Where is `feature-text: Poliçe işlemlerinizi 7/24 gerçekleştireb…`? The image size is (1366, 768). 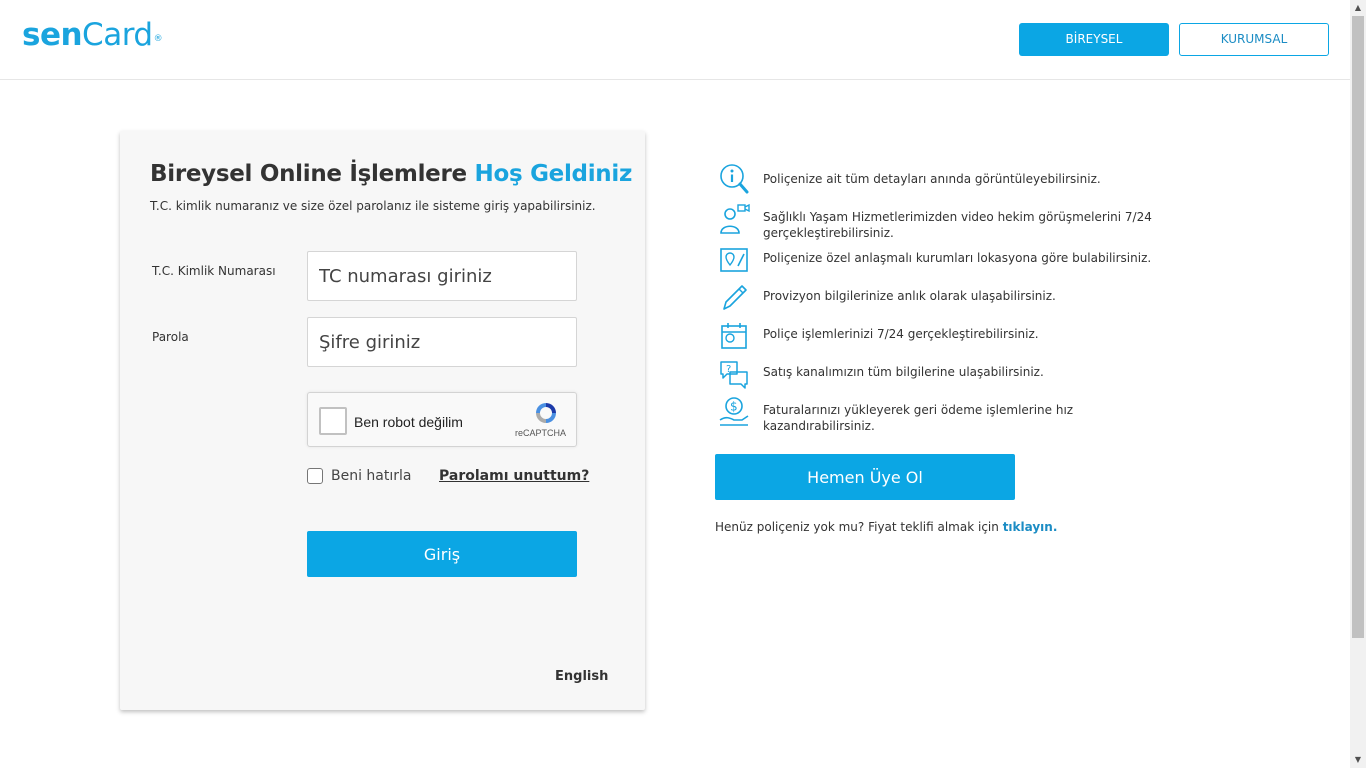 feature-text: Poliçe işlemlerinizi 7/24 gerçekleştireb… is located at coordinates (901, 334).